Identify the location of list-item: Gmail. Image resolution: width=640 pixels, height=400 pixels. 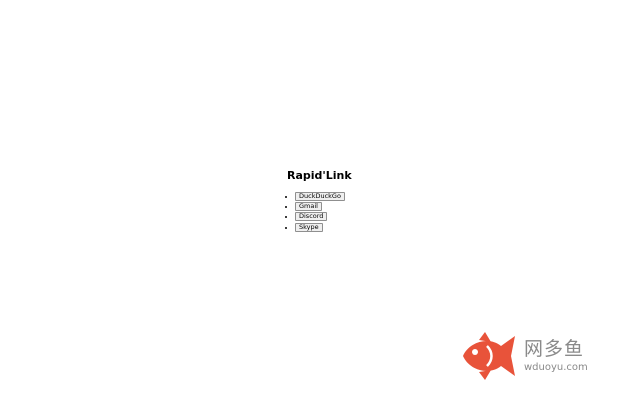
(323, 207).